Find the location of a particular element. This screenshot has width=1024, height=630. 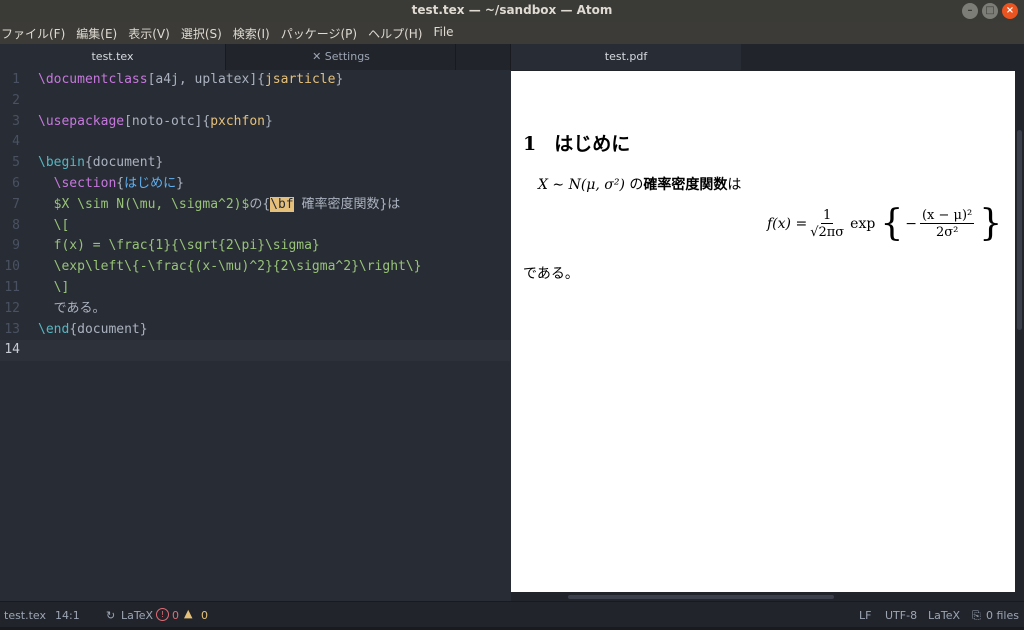

eq-exp: exp is located at coordinates (863, 224).